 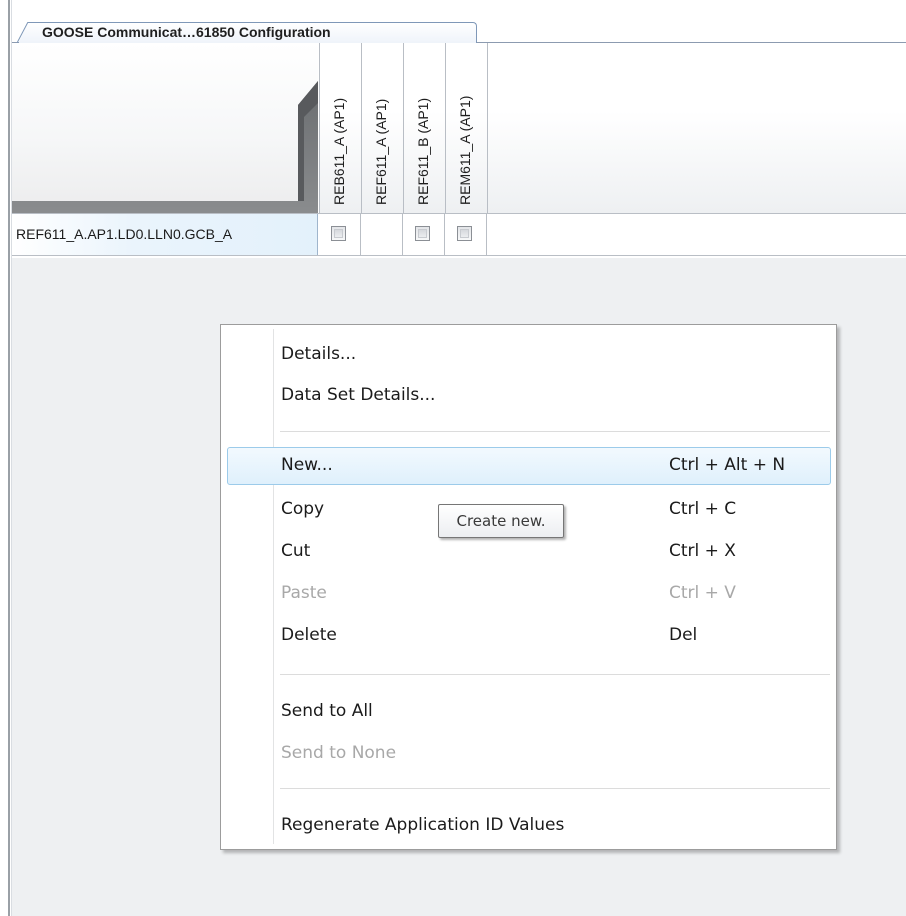 What do you see at coordinates (9, 458) in the screenshot?
I see `window-border` at bounding box center [9, 458].